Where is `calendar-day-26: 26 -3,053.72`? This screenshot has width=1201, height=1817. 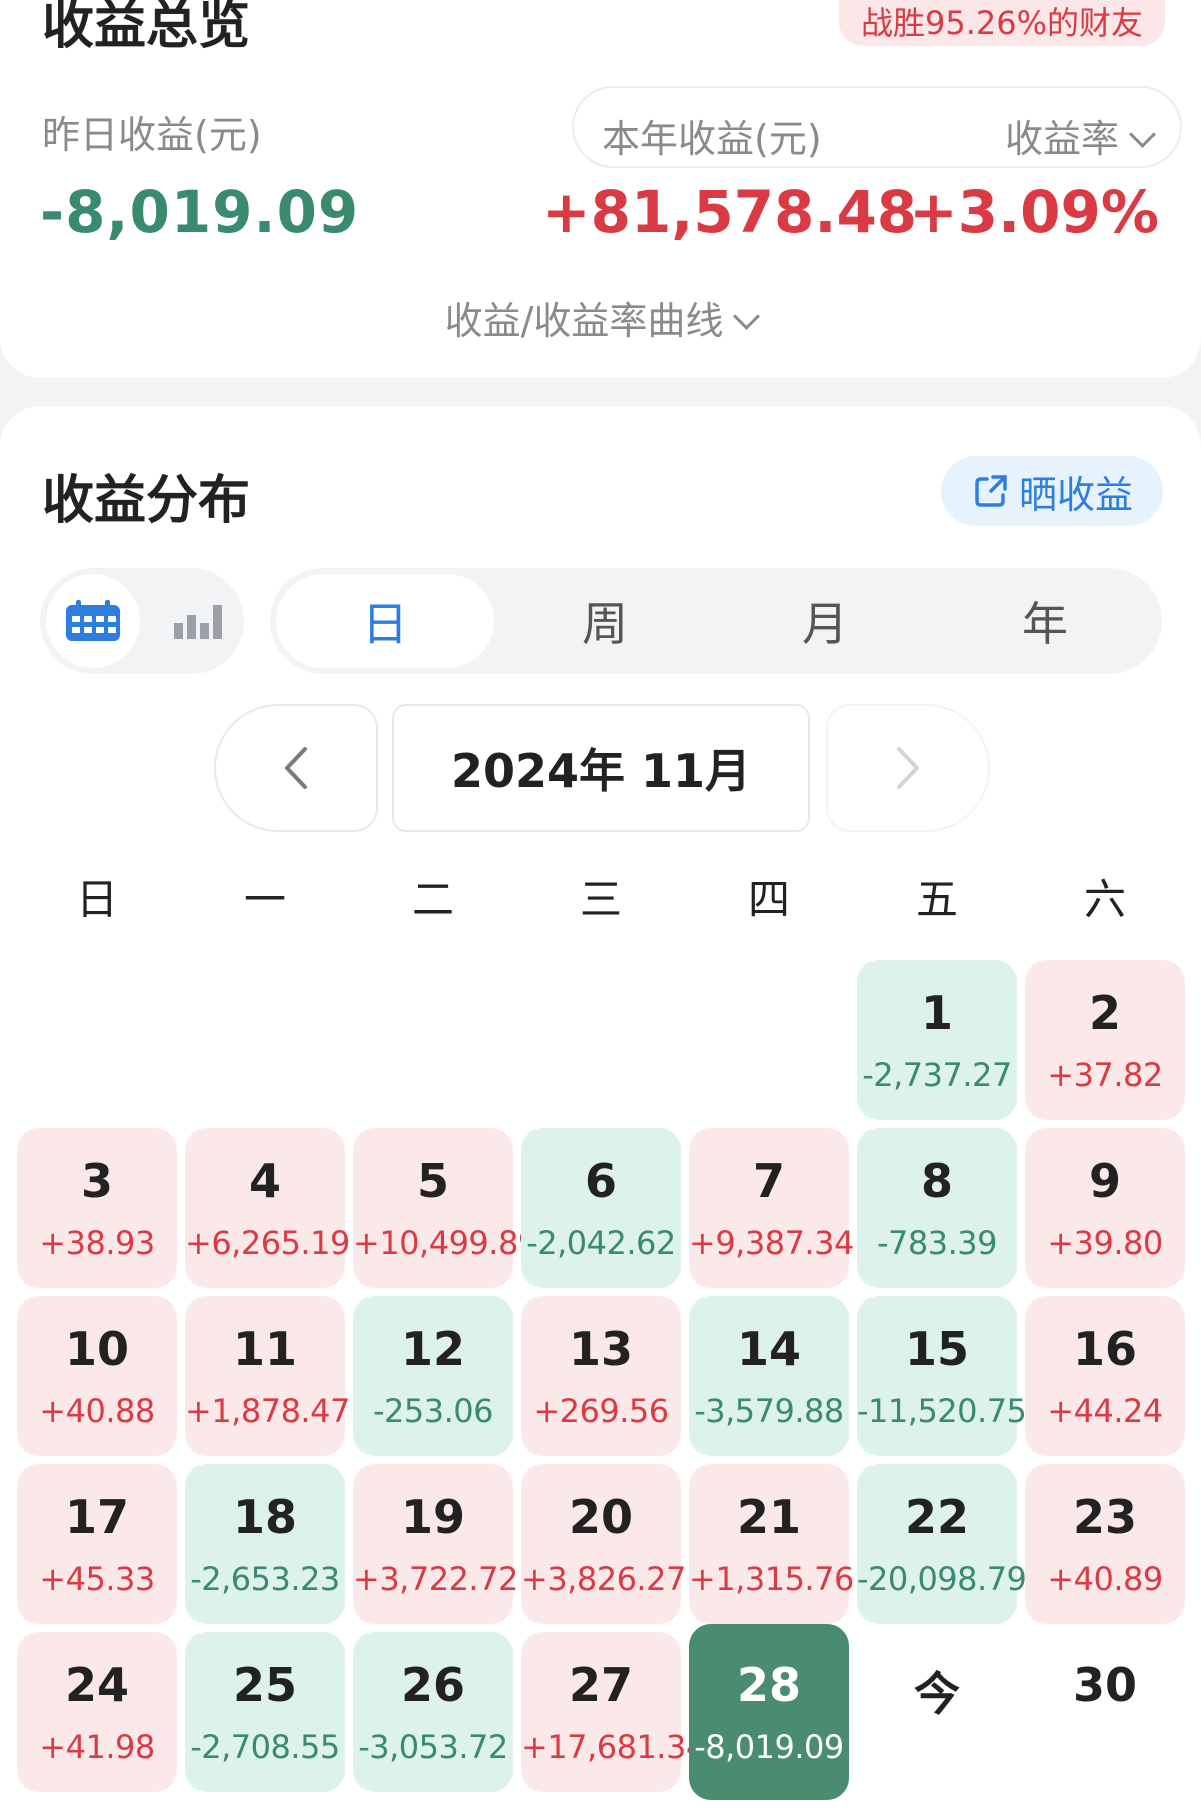 calendar-day-26: 26 -3,053.72 is located at coordinates (433, 1712).